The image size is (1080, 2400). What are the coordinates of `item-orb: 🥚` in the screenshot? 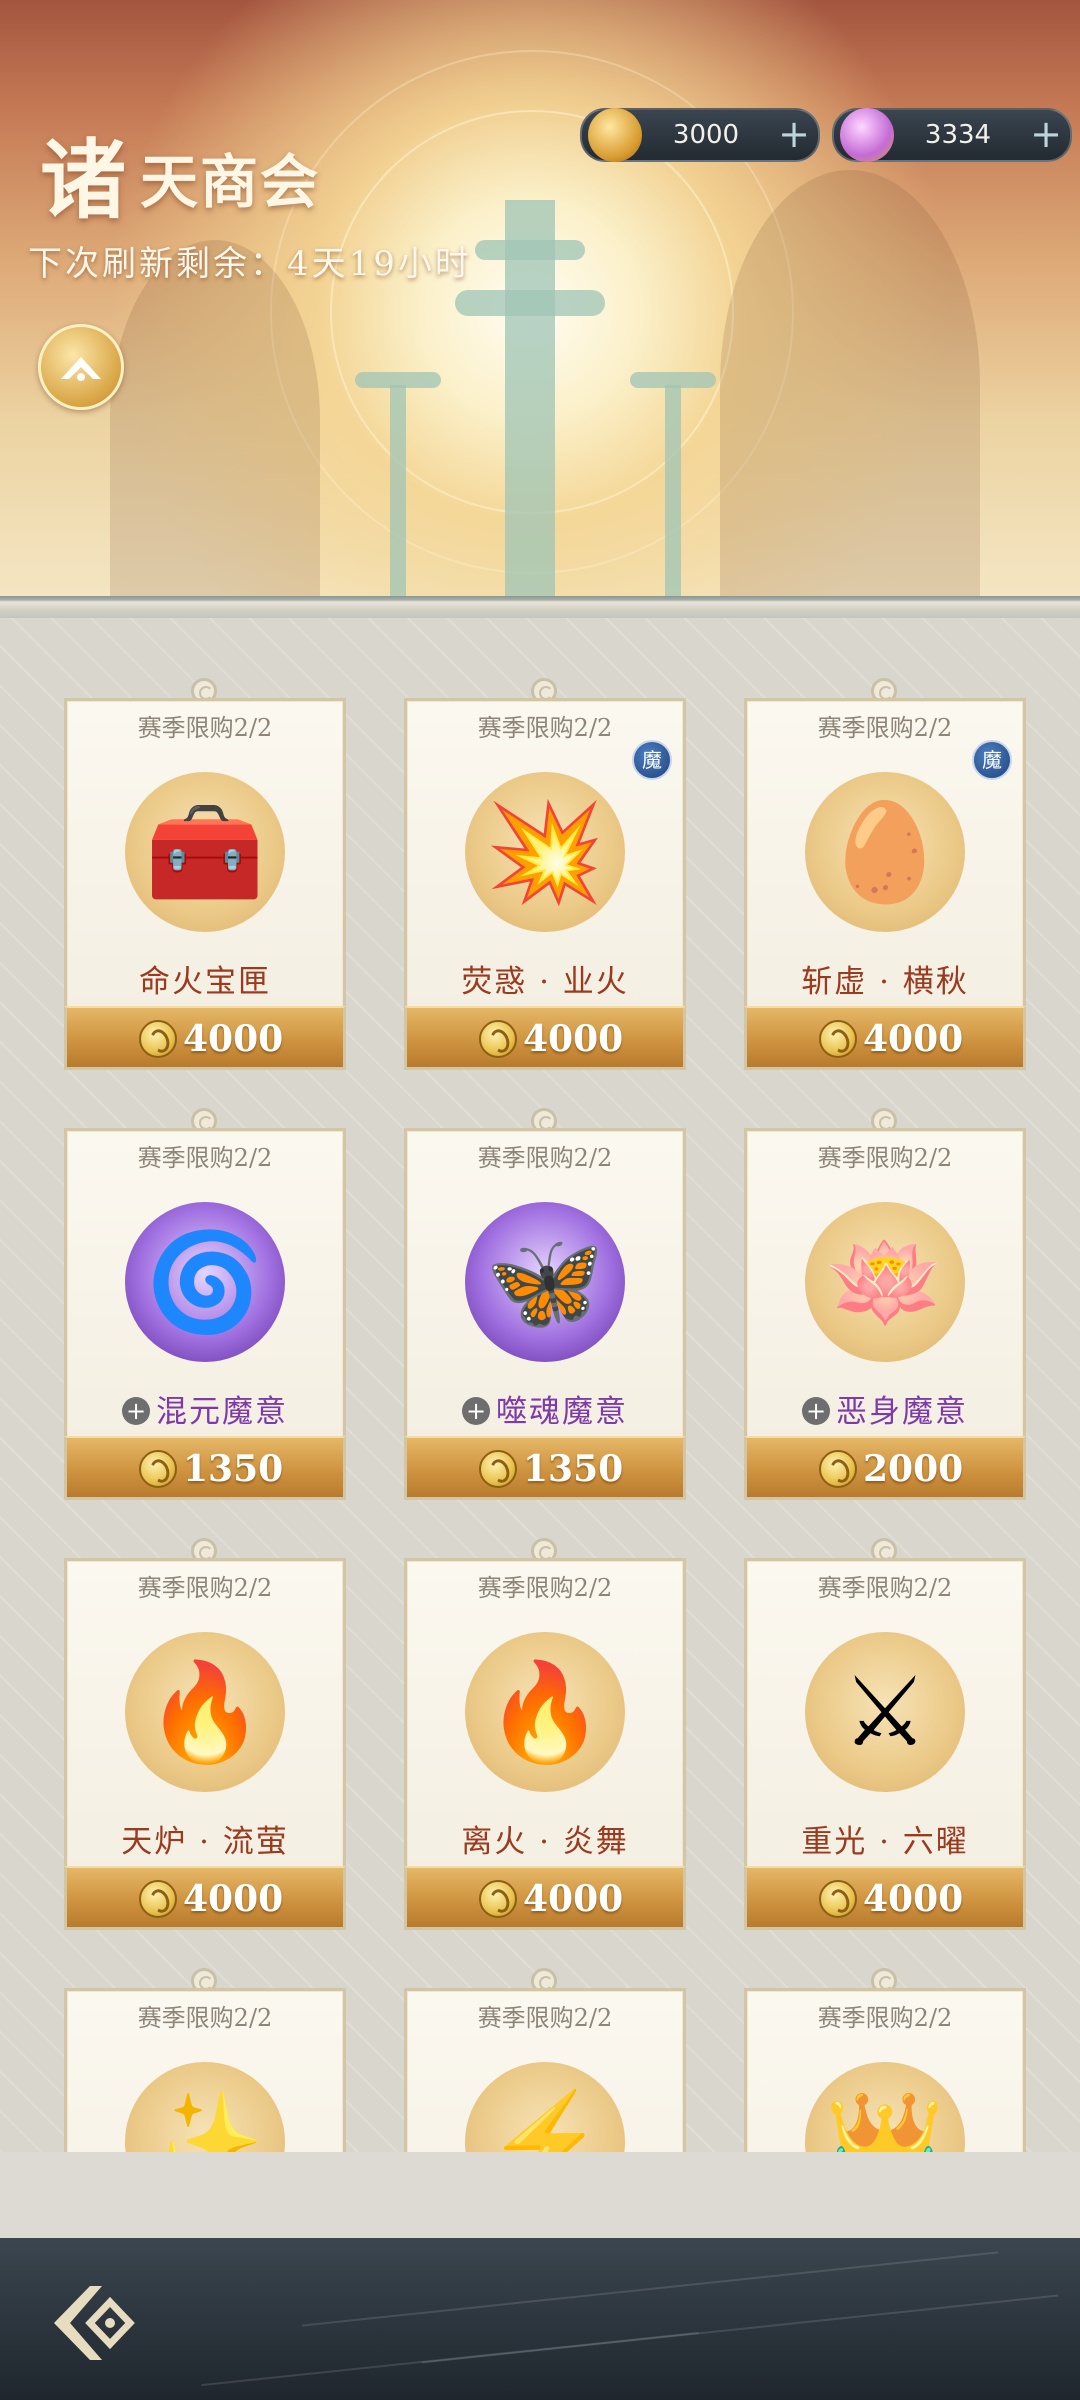 It's located at (885, 852).